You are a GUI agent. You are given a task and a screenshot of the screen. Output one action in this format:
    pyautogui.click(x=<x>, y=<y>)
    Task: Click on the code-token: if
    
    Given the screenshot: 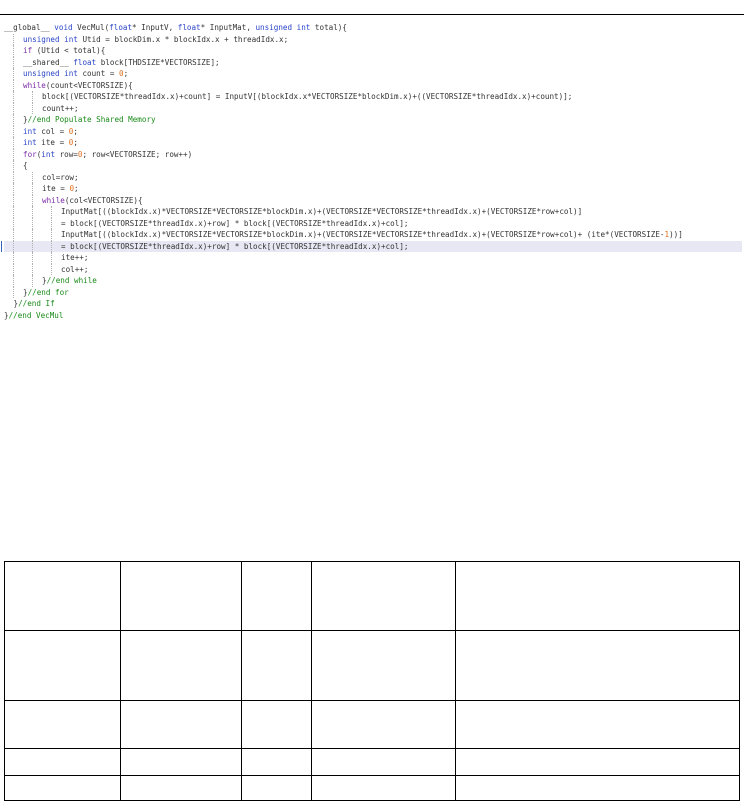 What is the action you would take?
    pyautogui.click(x=30, y=50)
    